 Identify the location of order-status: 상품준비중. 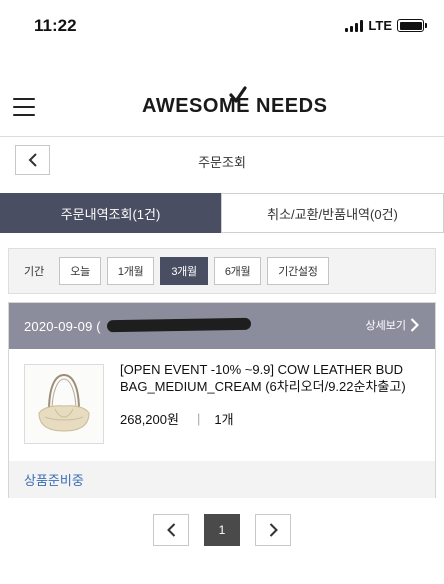
(54, 480).